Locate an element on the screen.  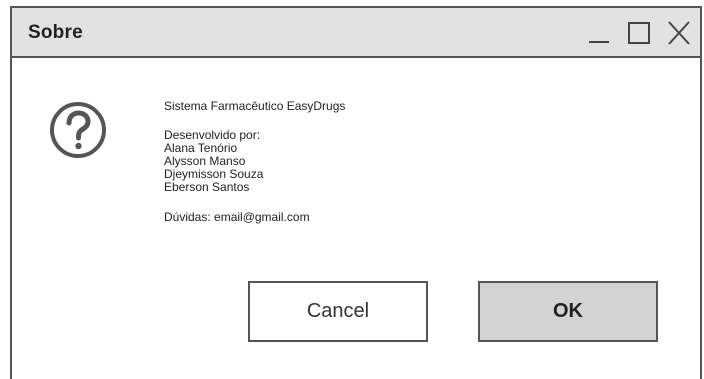
maximize-icon is located at coordinates (639, 33).